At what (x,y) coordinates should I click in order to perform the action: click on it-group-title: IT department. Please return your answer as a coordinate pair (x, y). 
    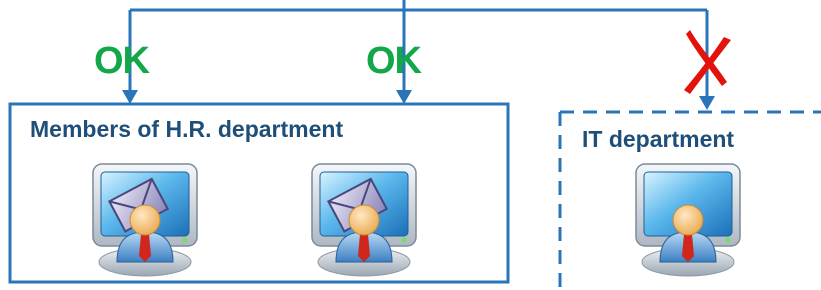
    Looking at the image, I should click on (658, 139).